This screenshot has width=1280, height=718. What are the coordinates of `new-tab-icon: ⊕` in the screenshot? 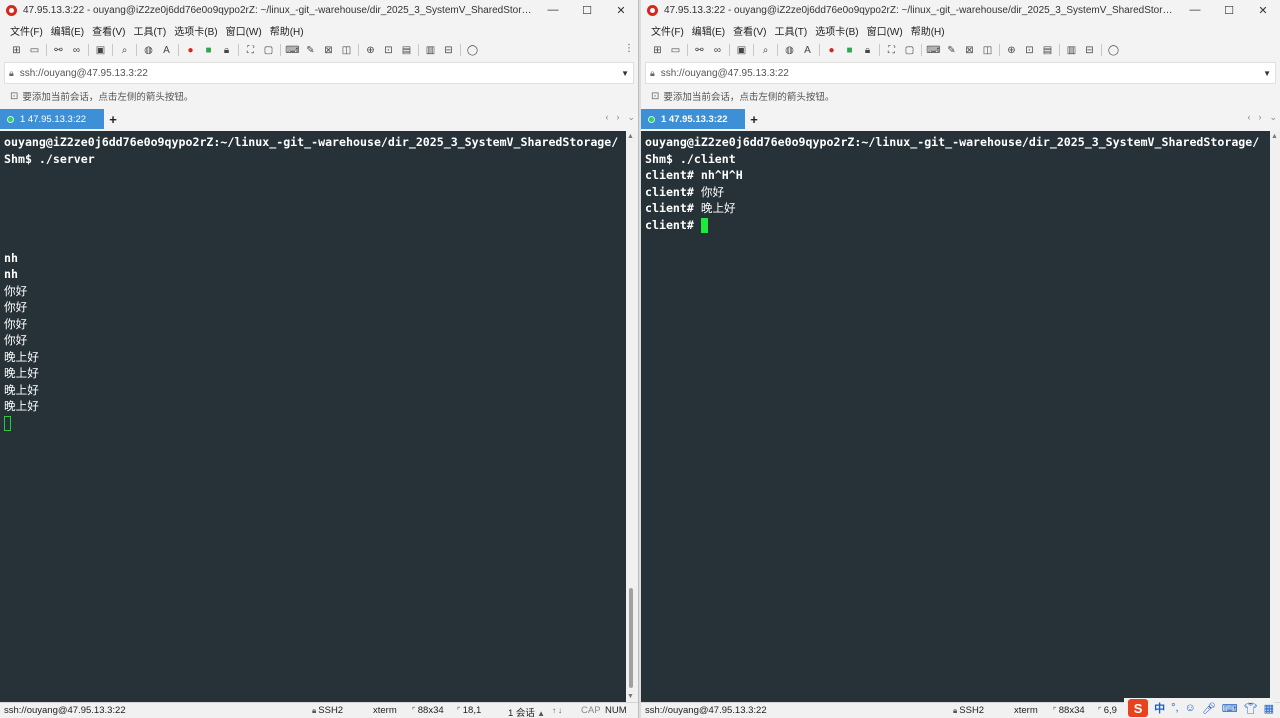 It's located at (1011, 50).